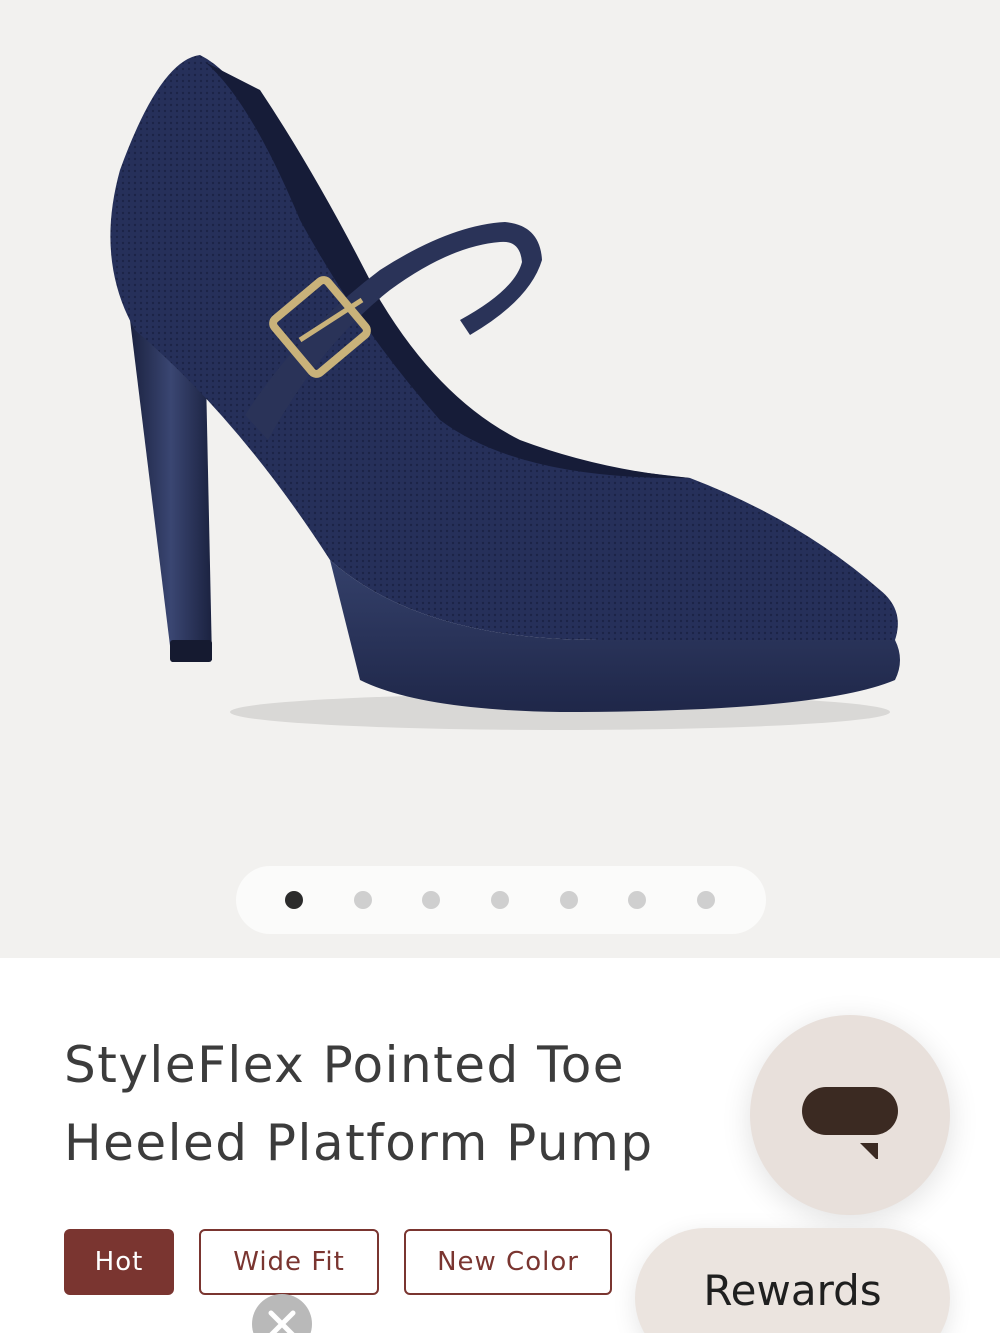  What do you see at coordinates (508, 1262) in the screenshot?
I see `new-color-tag: New Color` at bounding box center [508, 1262].